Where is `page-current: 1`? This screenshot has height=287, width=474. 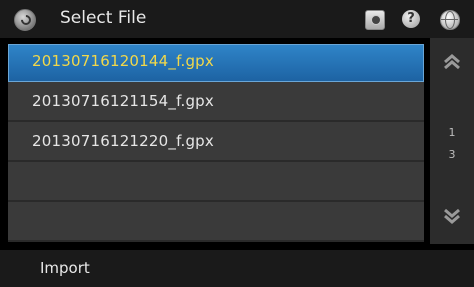 page-current: 1 is located at coordinates (452, 132).